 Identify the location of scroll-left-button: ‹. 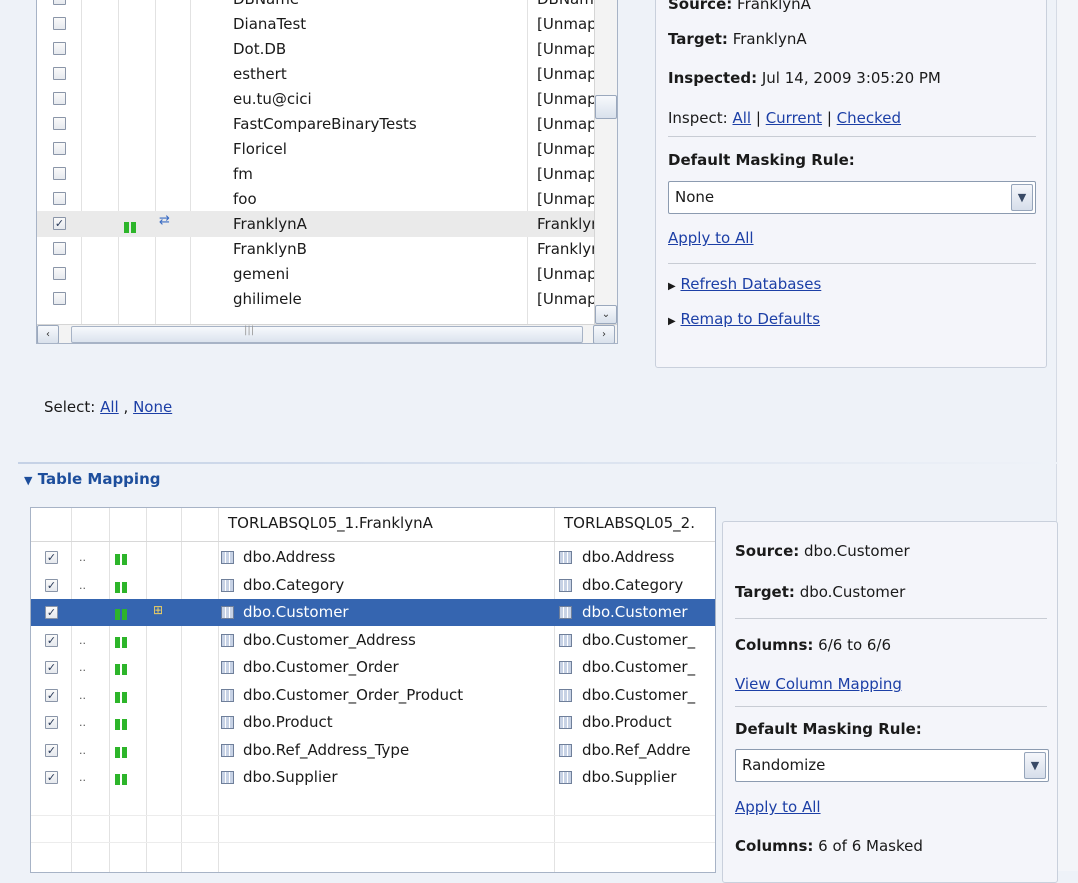
(48, 334).